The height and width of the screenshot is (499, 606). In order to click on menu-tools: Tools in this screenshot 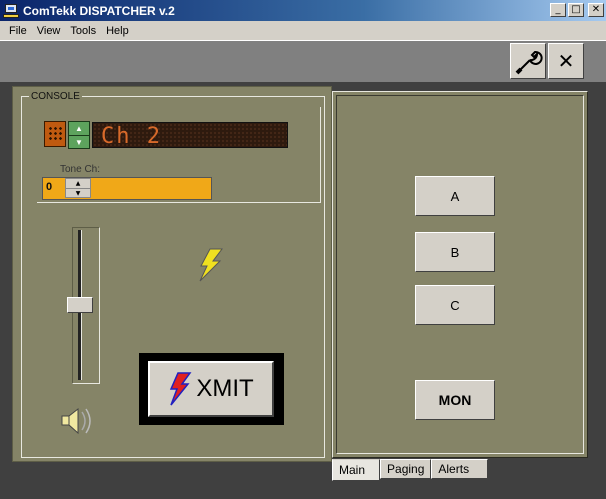, I will do `click(83, 31)`.